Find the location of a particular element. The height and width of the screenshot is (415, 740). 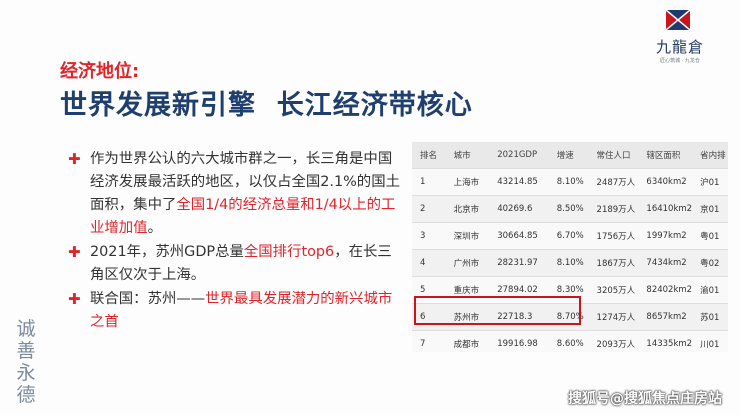

column-header: 常住人口 is located at coordinates (613, 155).